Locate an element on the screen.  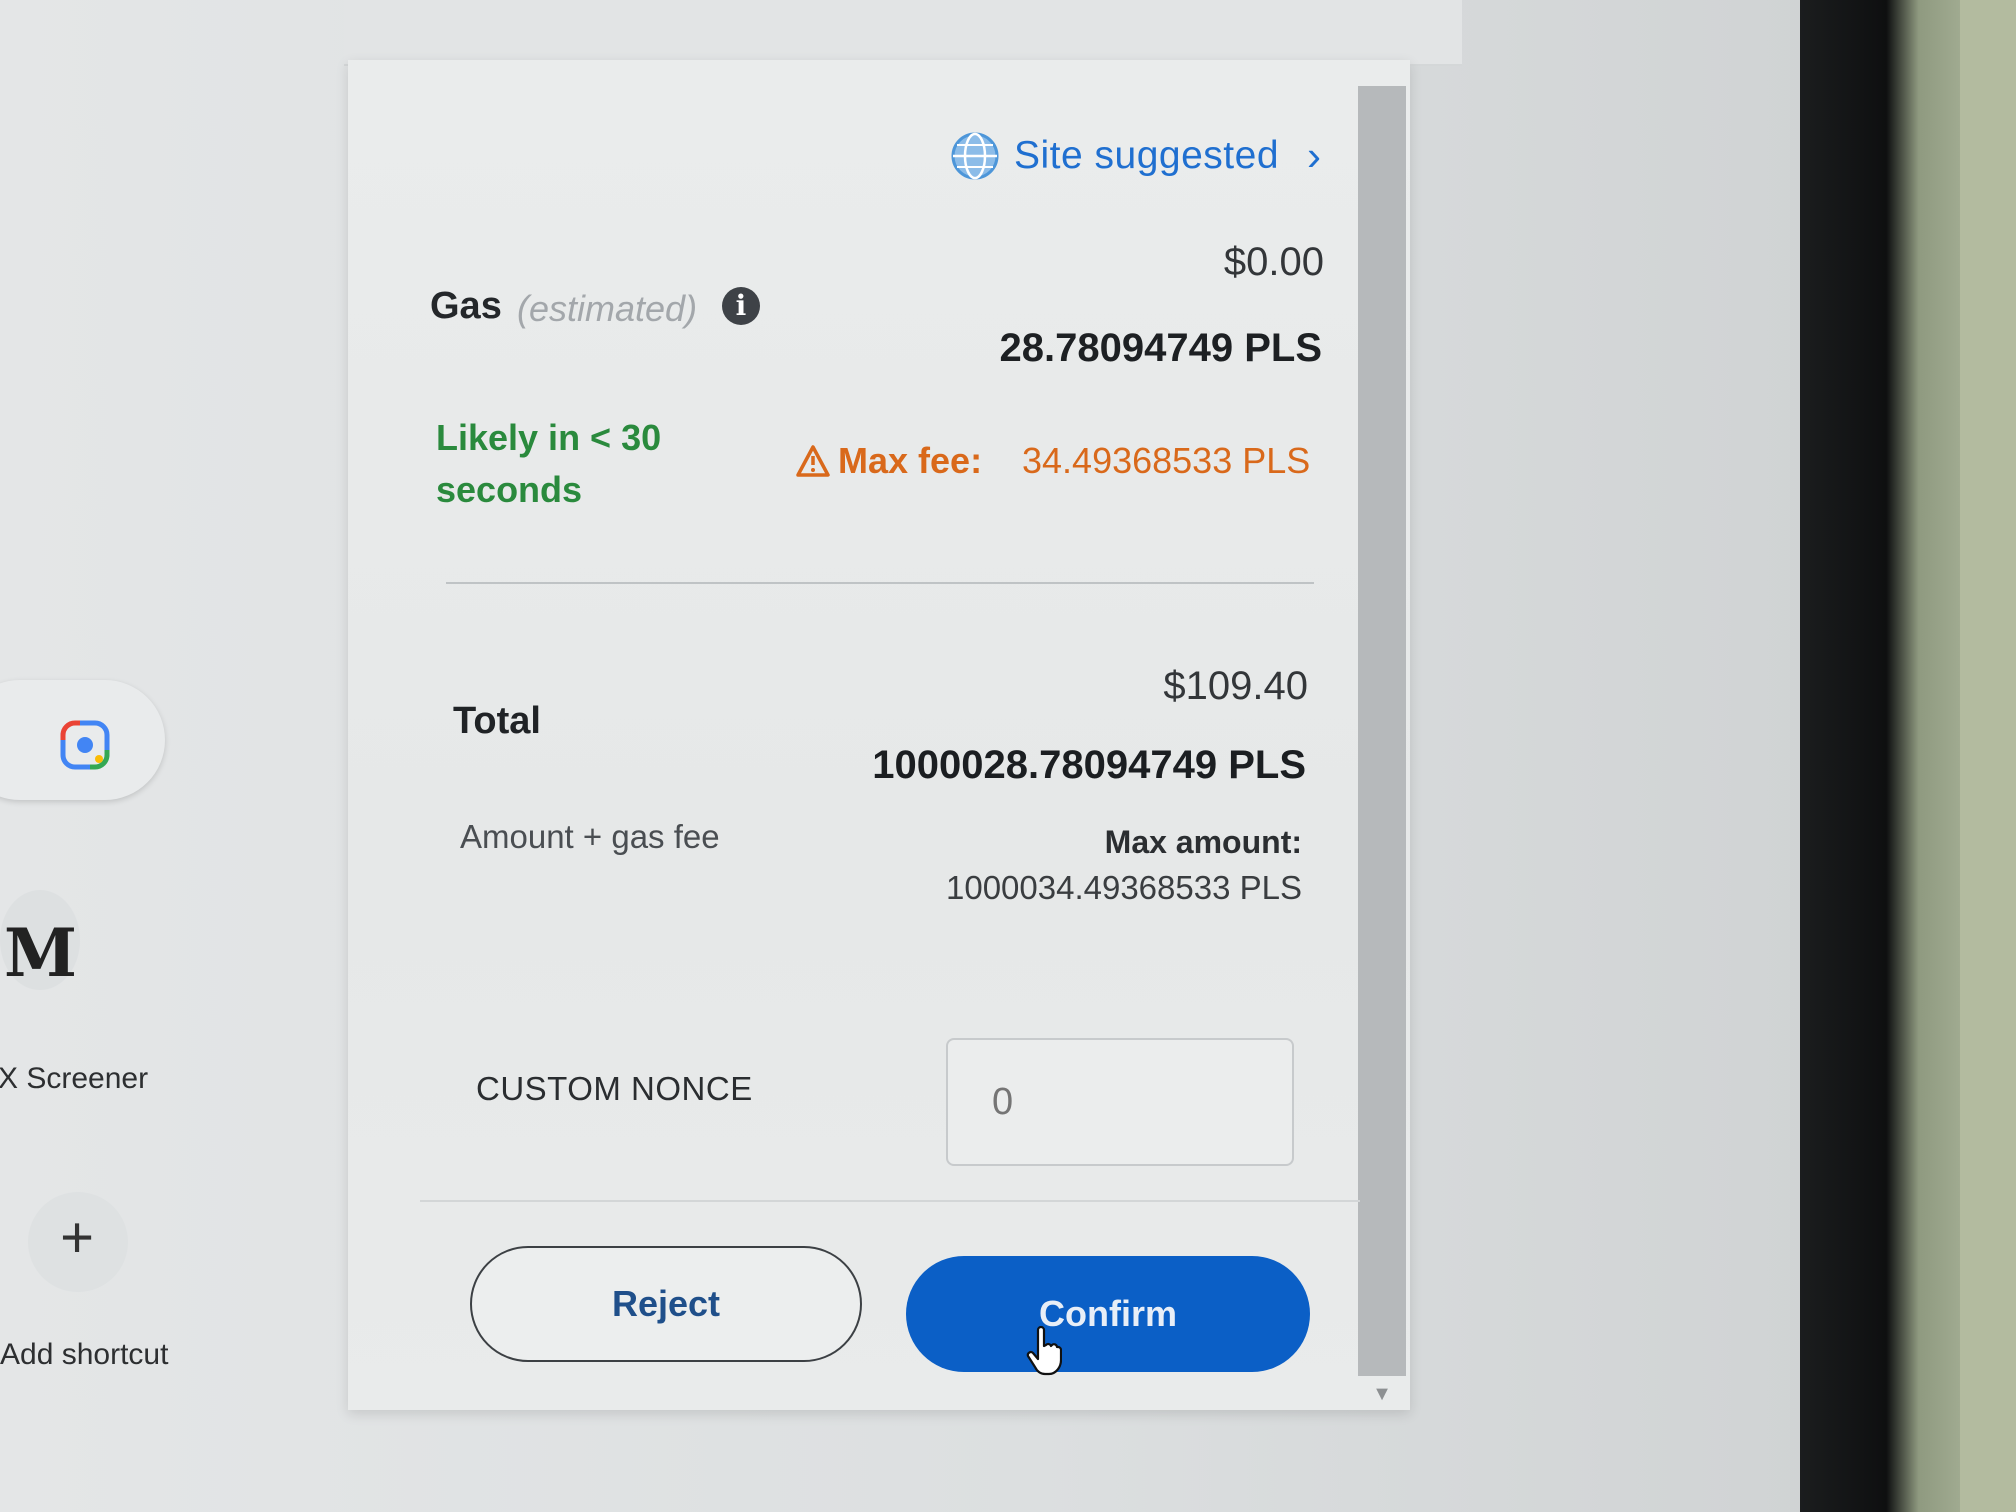
chevron-right-icon: › is located at coordinates (1314, 155).